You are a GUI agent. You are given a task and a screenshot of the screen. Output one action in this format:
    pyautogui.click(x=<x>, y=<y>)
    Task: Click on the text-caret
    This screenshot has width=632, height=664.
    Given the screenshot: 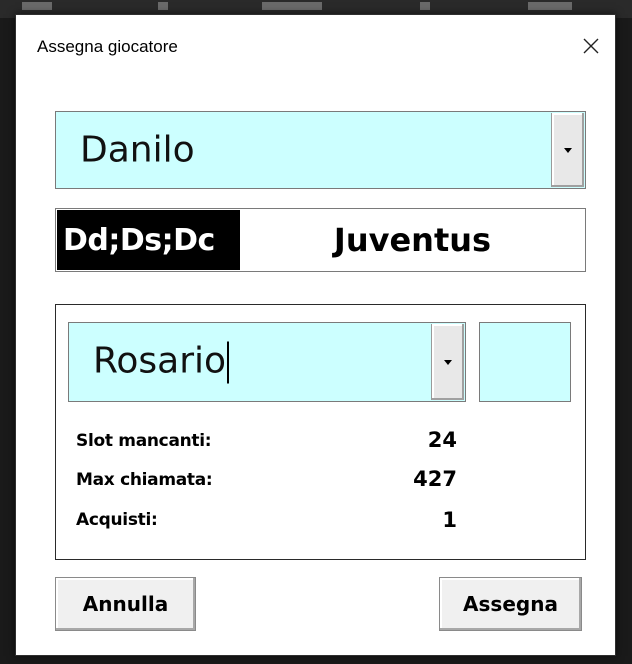 What is the action you would take?
    pyautogui.click(x=228, y=362)
    